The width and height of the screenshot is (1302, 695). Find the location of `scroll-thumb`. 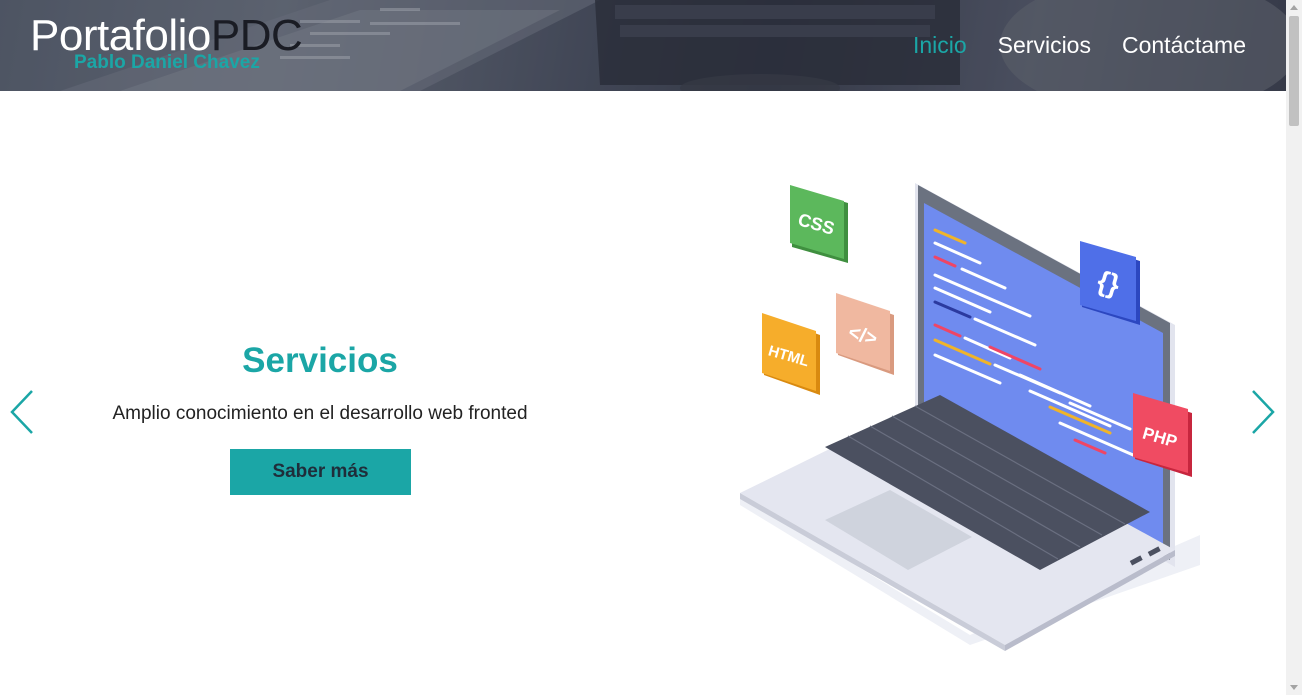

scroll-thumb is located at coordinates (1294, 71).